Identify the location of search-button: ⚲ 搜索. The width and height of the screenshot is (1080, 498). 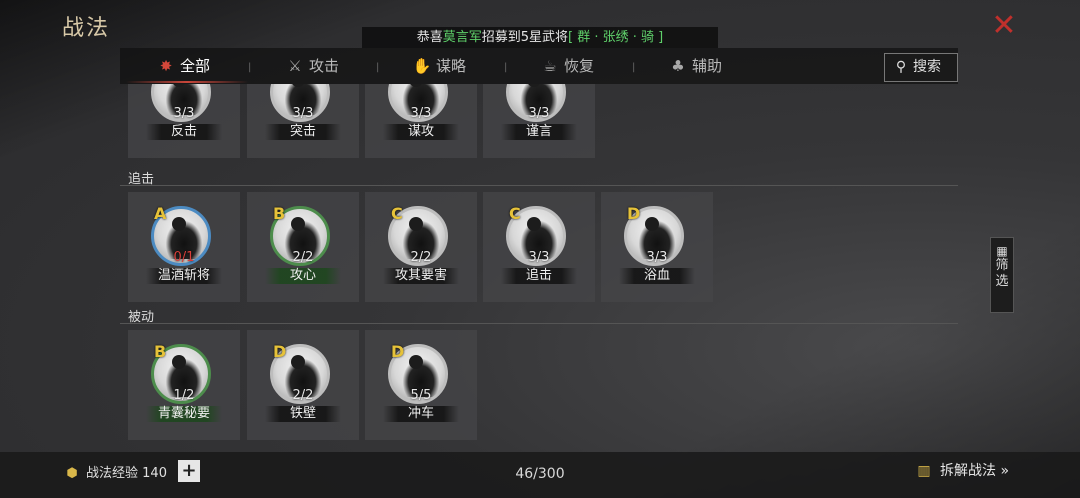
(921, 67).